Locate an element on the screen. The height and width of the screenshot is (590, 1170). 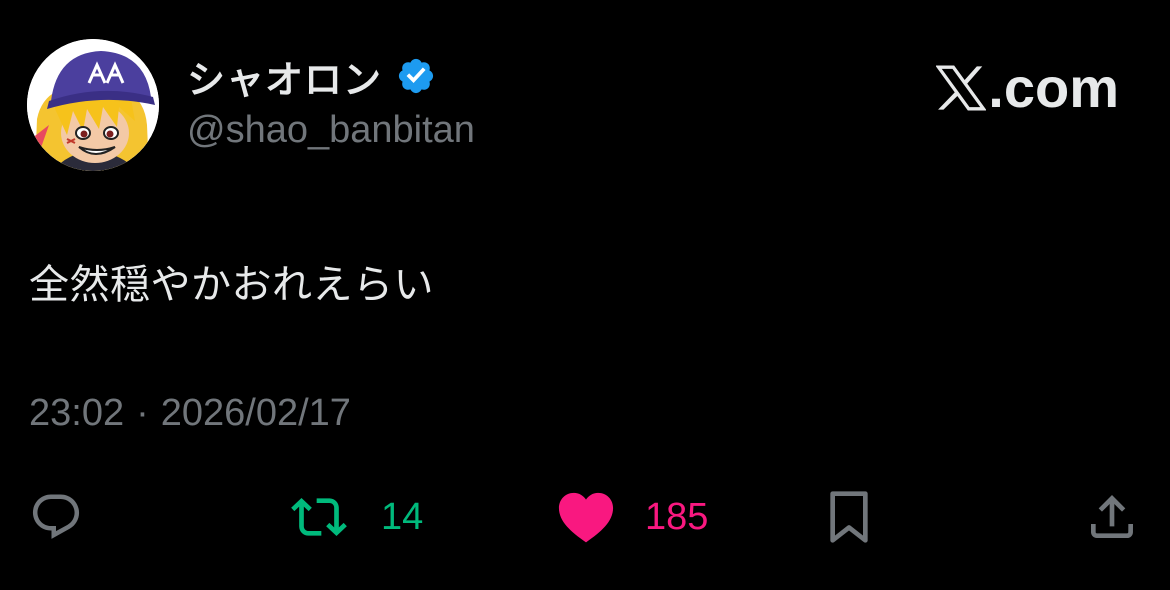
reply-button is located at coordinates (56, 517).